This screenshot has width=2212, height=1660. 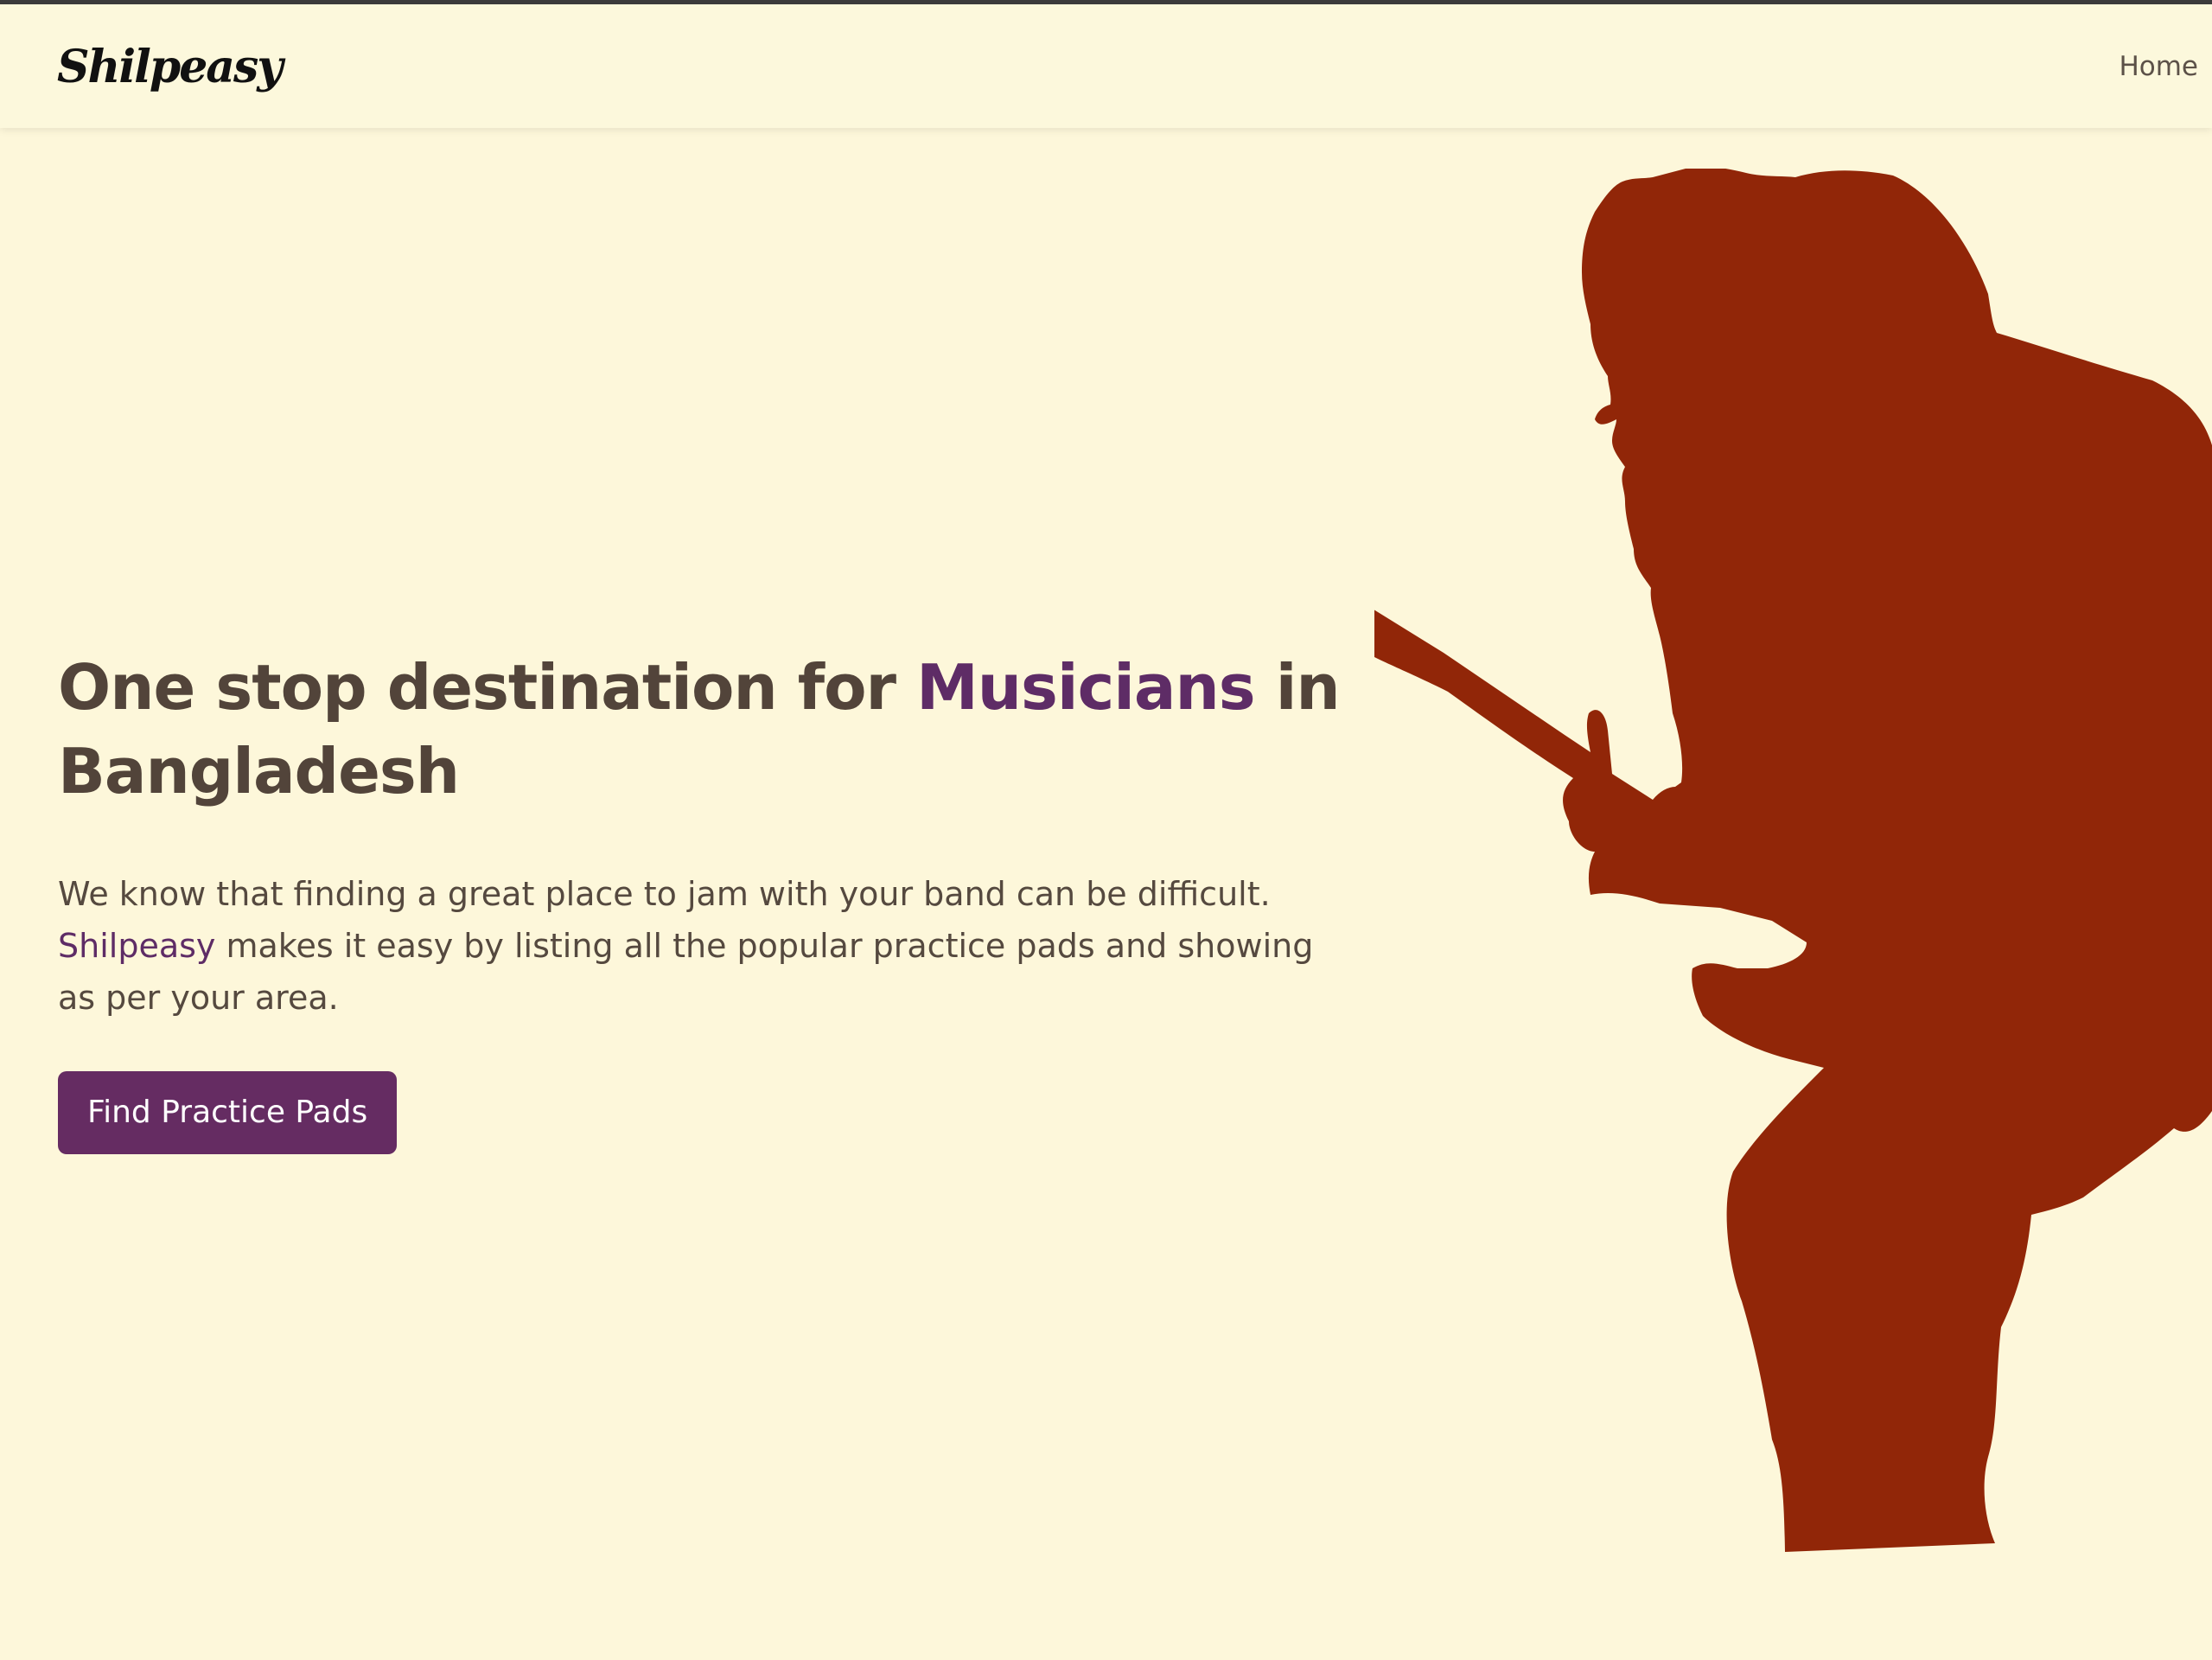 I want to click on hero-title-start: One stop destination for, so click(x=488, y=687).